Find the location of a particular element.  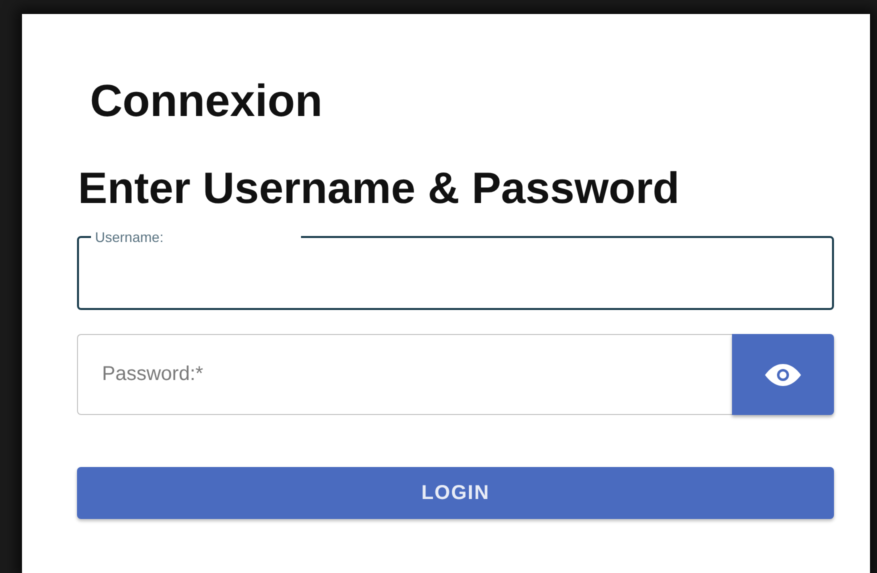

eye-icon is located at coordinates (783, 375).